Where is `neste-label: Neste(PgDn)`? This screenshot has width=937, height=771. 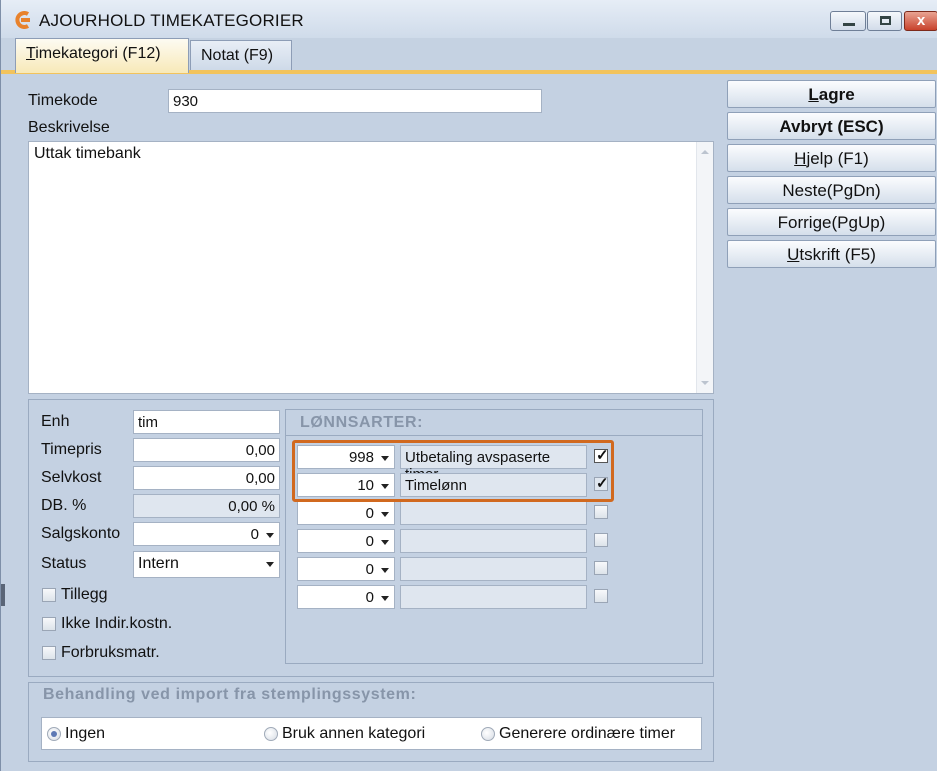 neste-label: Neste(PgDn) is located at coordinates (831, 190).